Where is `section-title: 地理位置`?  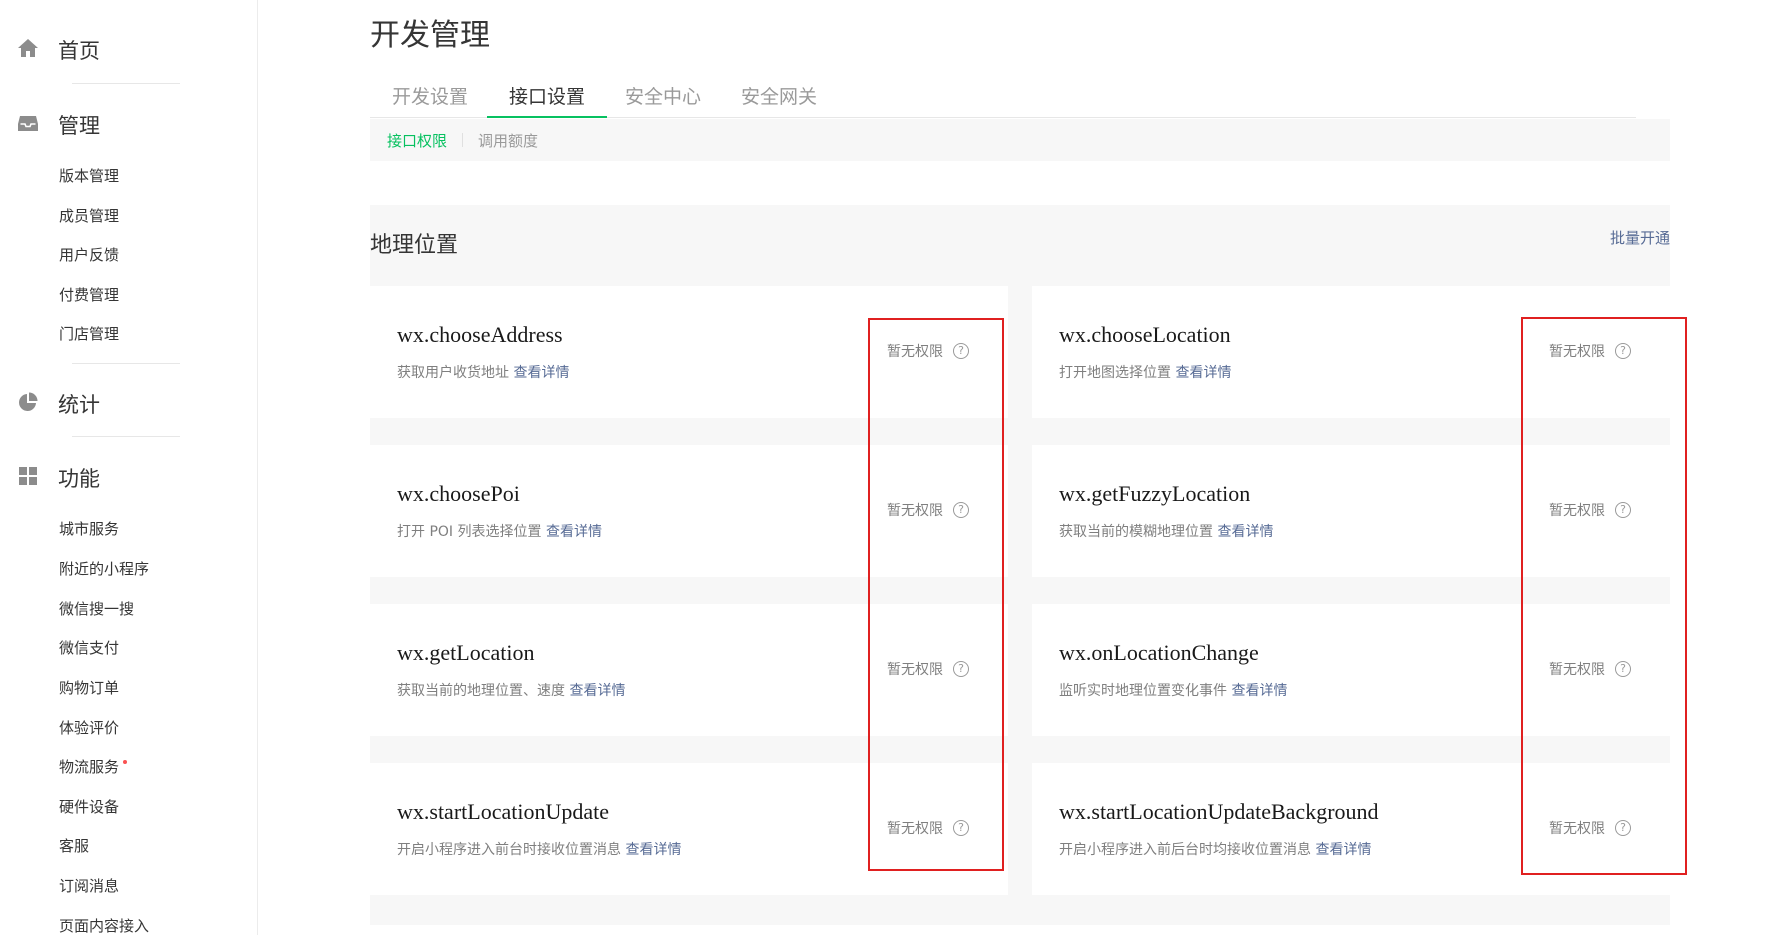 section-title: 地理位置 is located at coordinates (414, 245).